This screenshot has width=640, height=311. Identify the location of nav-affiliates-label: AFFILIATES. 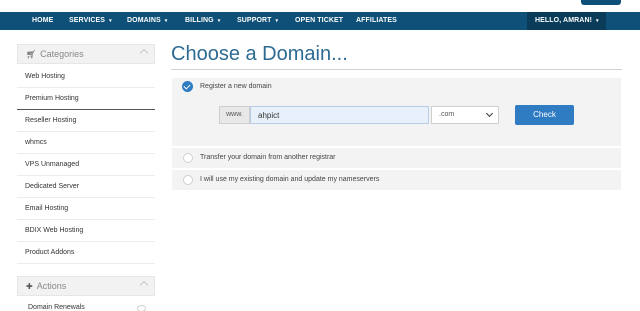
(376, 20).